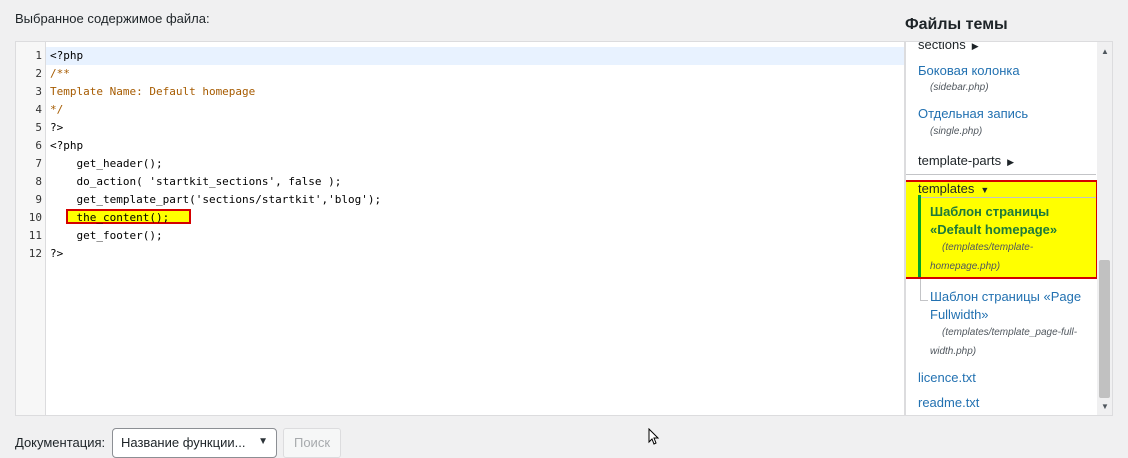  Describe the element at coordinates (959, 87) in the screenshot. I see `file-sidebar-path: (sidebar.php)` at that location.